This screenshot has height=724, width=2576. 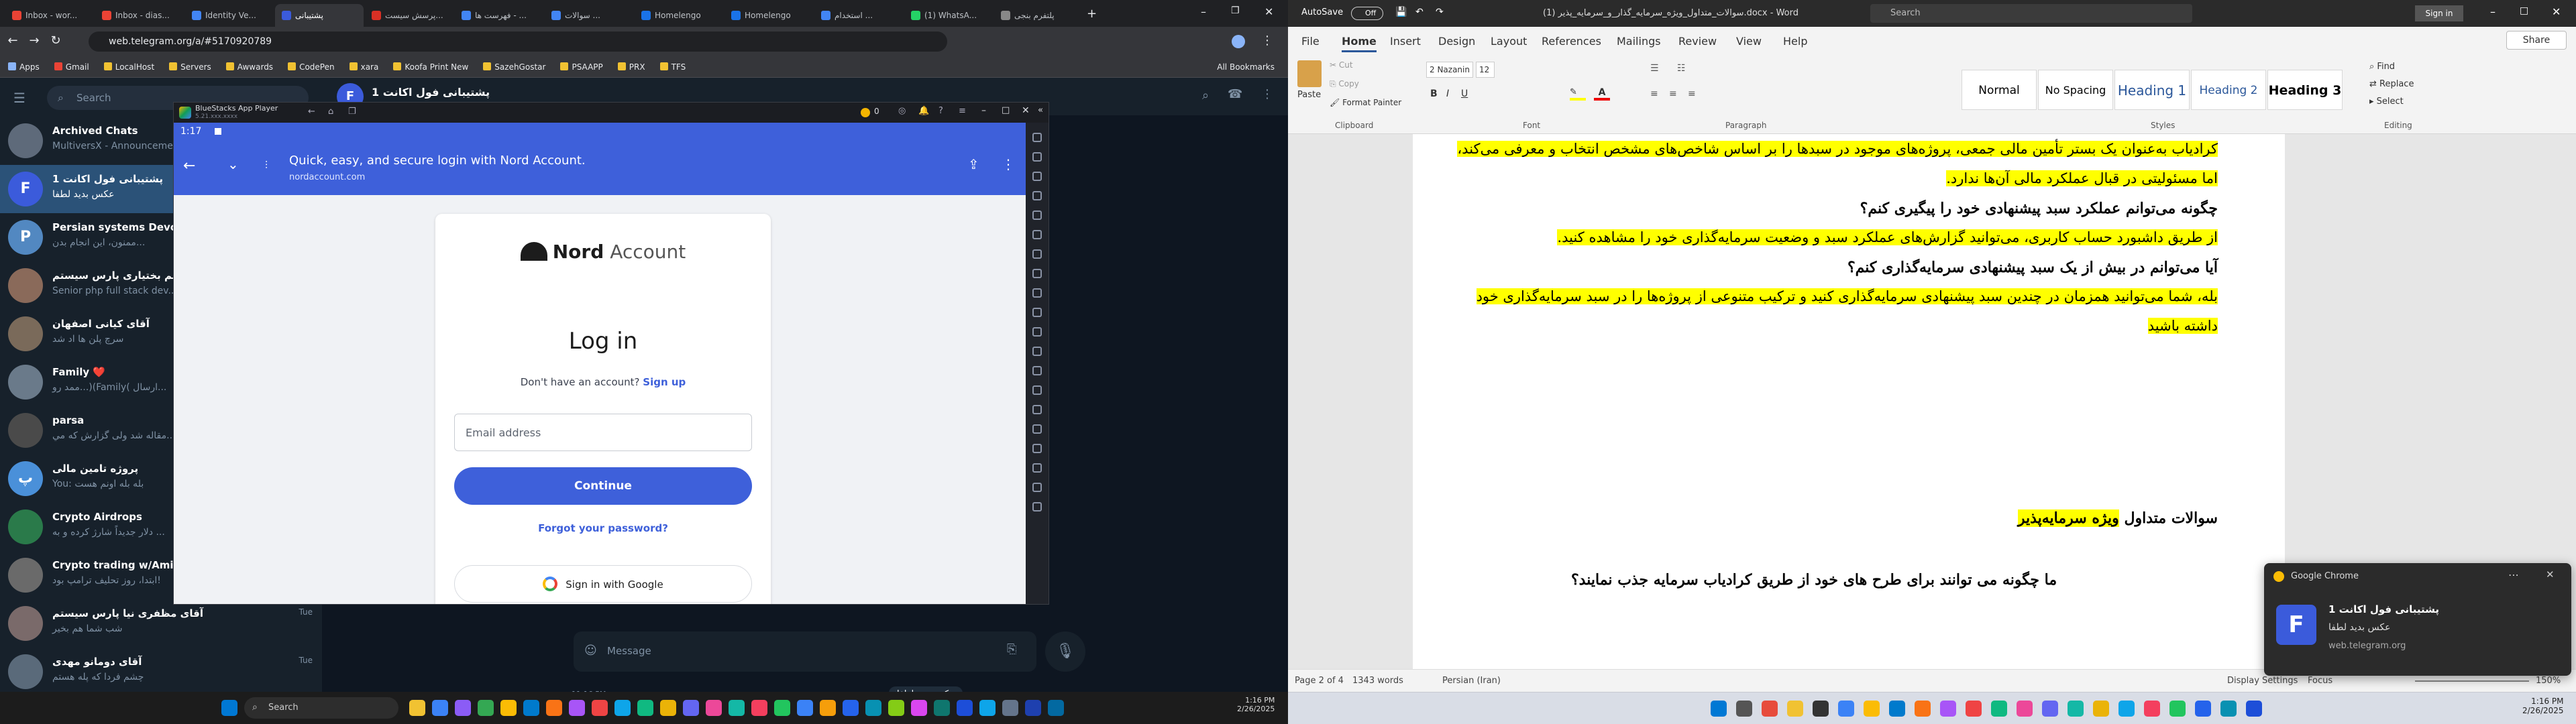 What do you see at coordinates (679, 15) in the screenshot?
I see `tab-7: Homelengo` at bounding box center [679, 15].